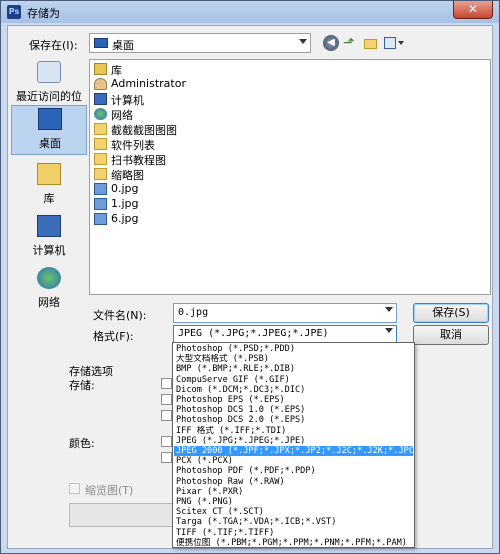  I want to click on close-button: ✕, so click(473, 10).